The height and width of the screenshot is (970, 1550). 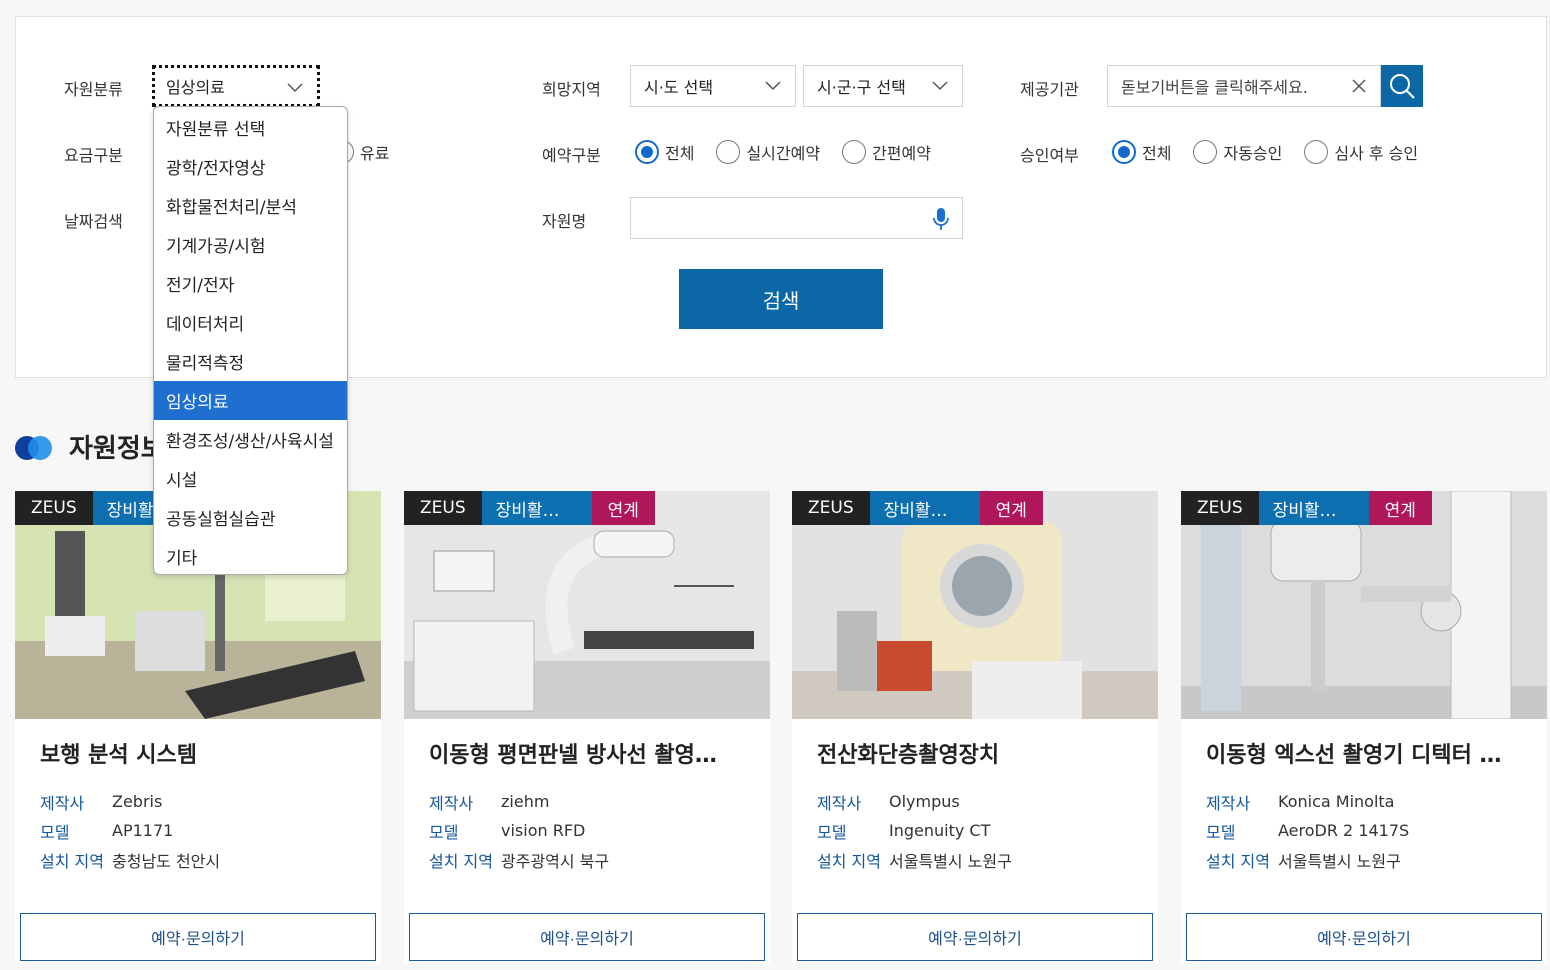 I want to click on dropdown-option: 기계가공/시험, so click(x=250, y=244).